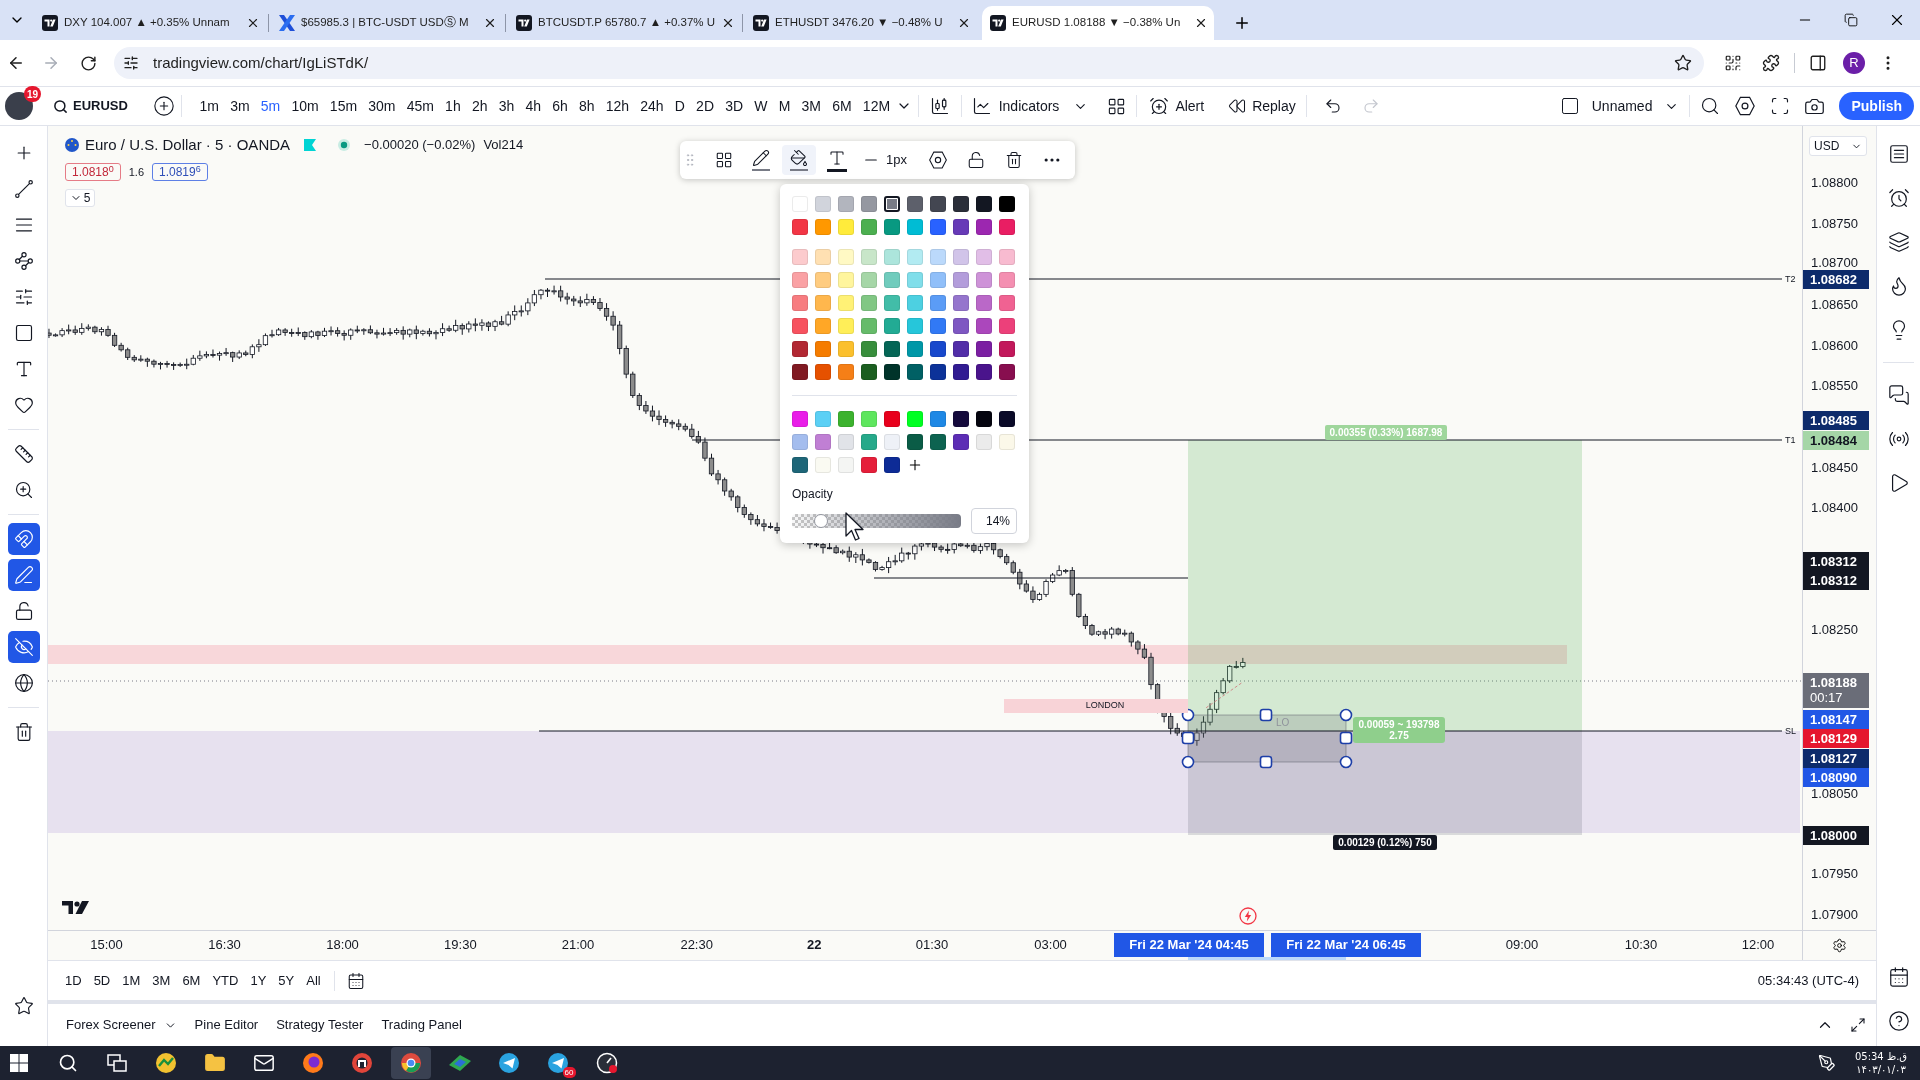  Describe the element at coordinates (876, 106) in the screenshot. I see `timeframe-button: 12M` at that location.